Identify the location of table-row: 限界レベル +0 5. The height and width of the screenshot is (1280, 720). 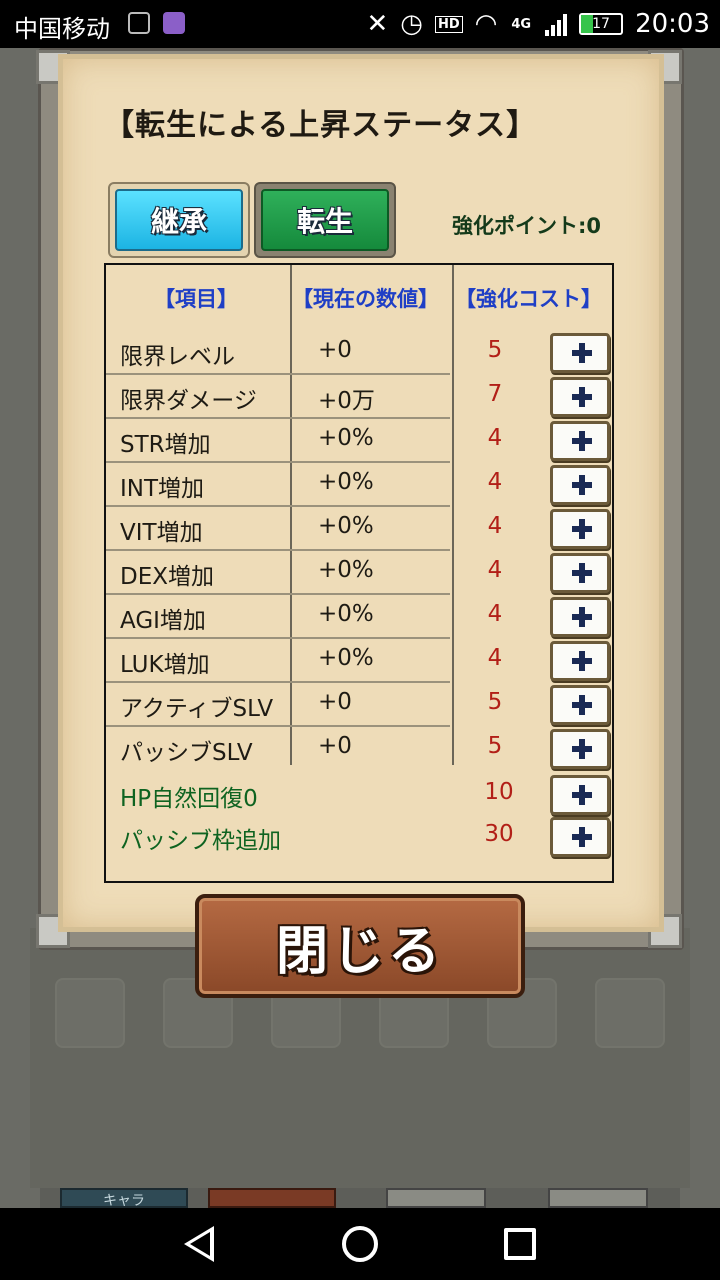
(359, 353).